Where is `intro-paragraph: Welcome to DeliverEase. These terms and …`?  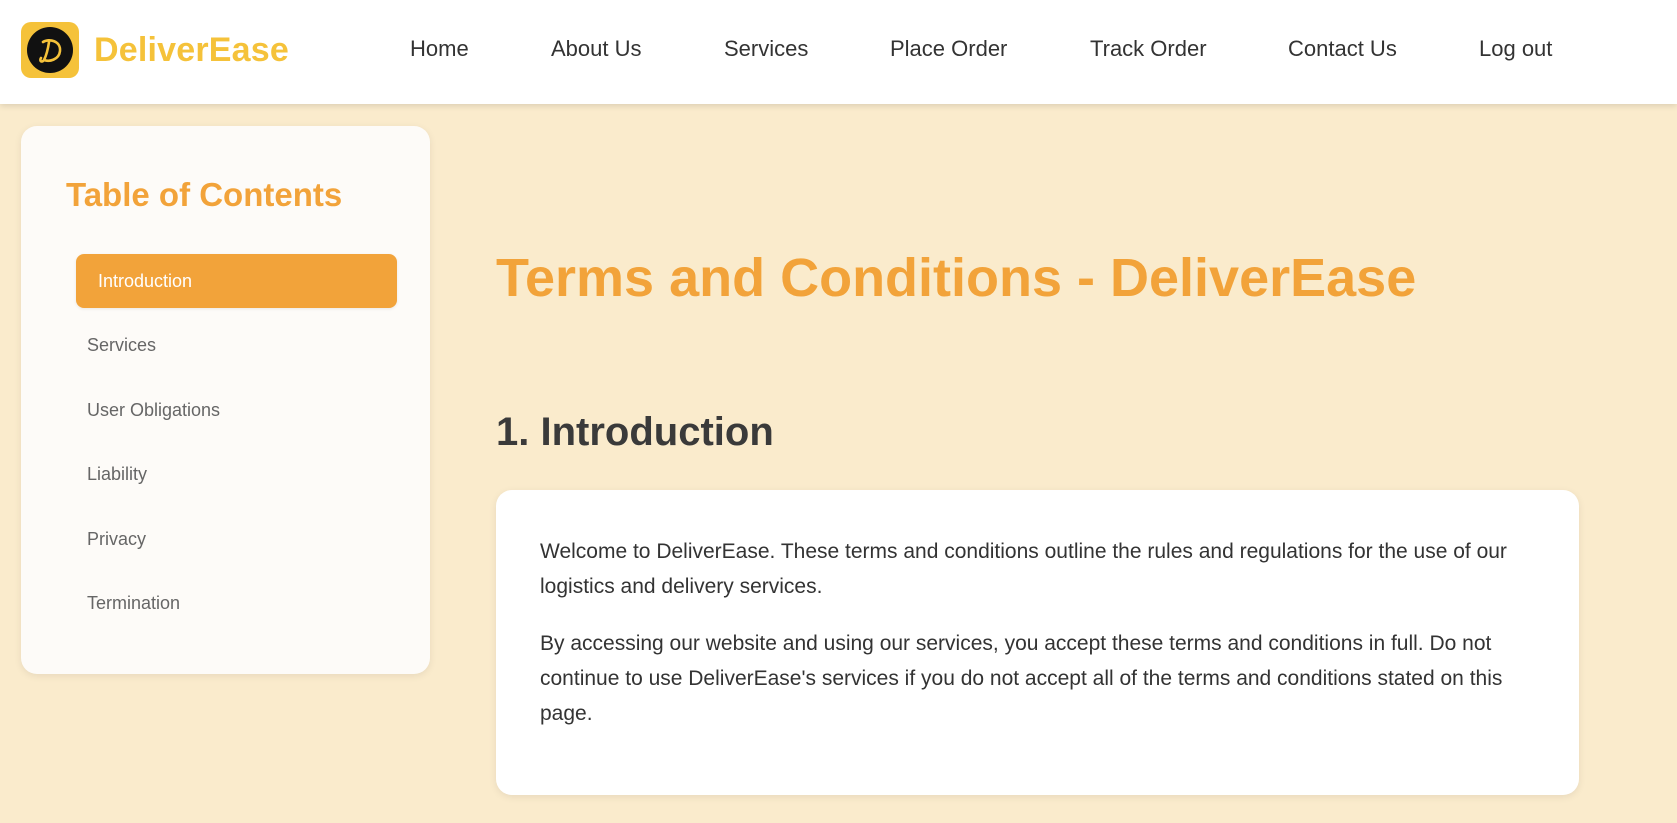
intro-paragraph: Welcome to DeliverEase. These terms and … is located at coordinates (1023, 569).